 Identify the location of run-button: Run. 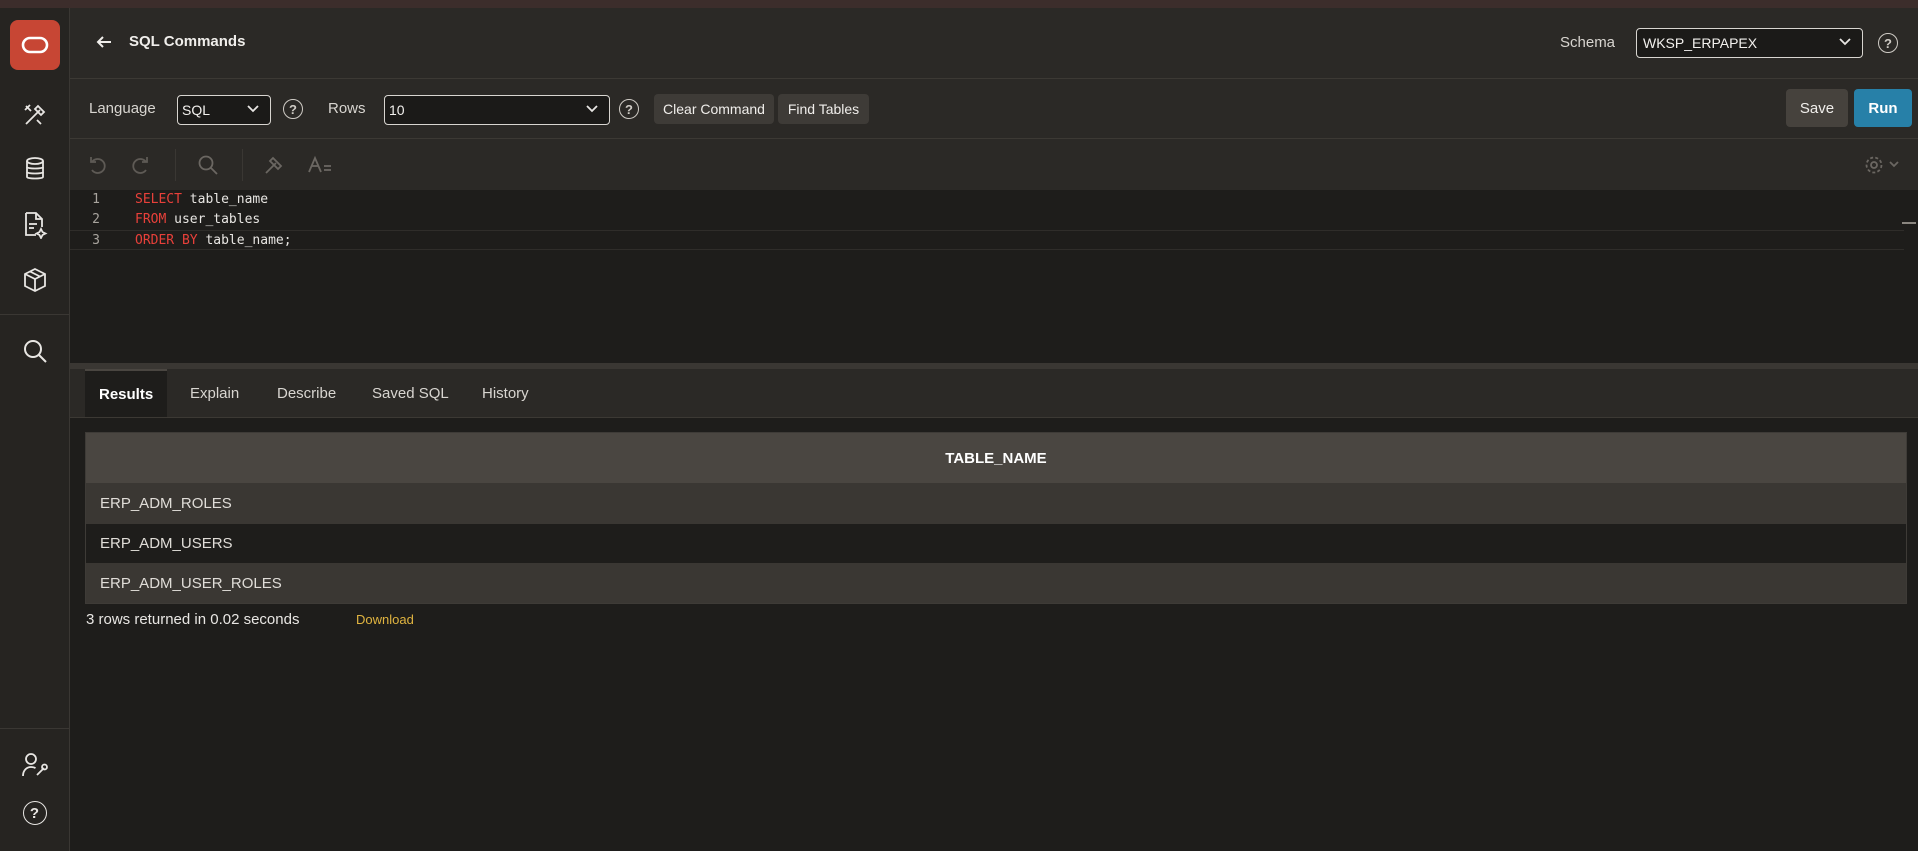
(1883, 108).